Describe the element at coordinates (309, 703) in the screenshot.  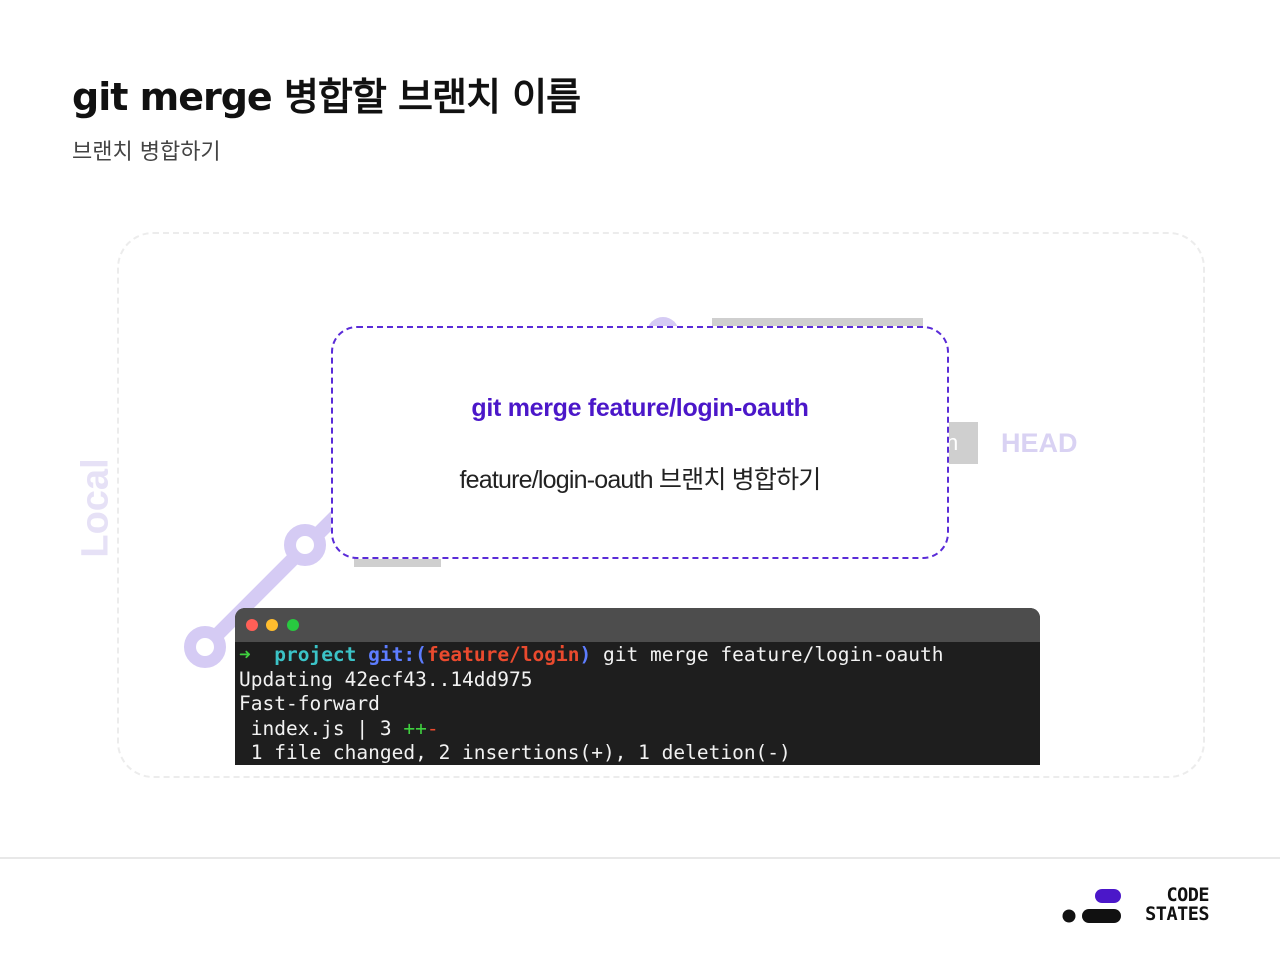
I see `terminal-line-fast-forward: Fast-forward` at that location.